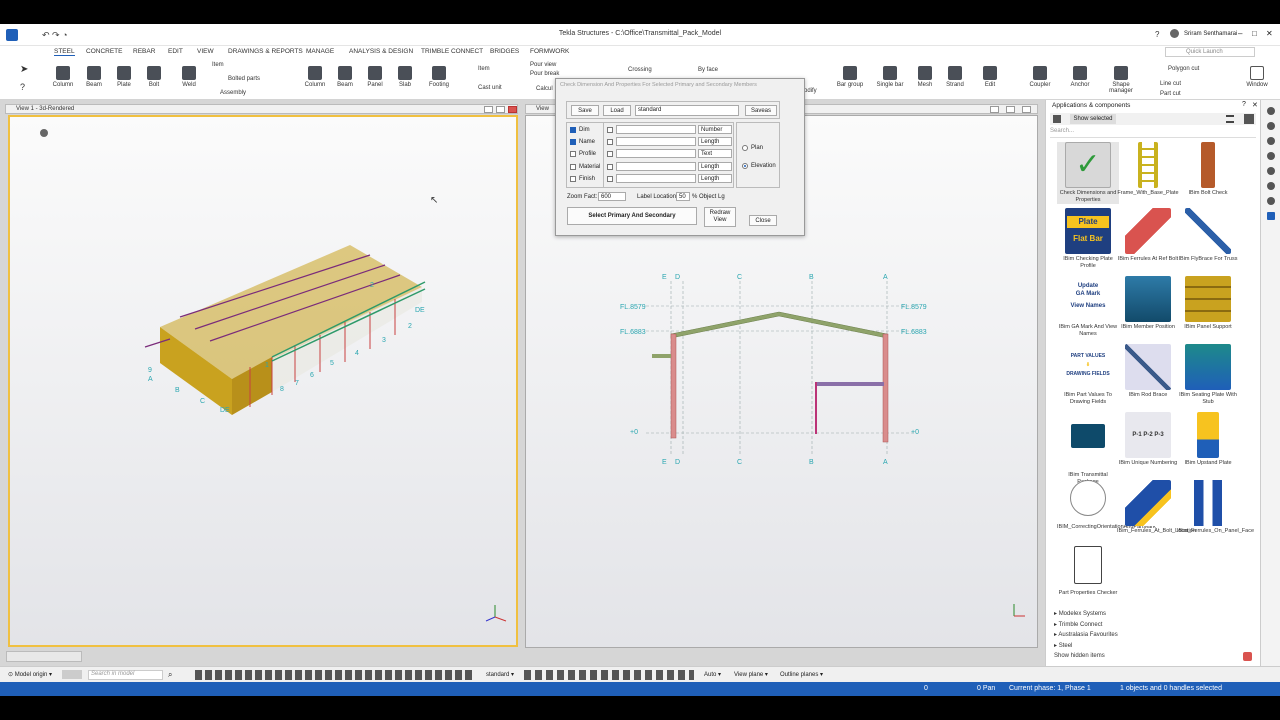 Image resolution: width=1280 pixels, height=720 pixels. I want to click on dim-checkbox, so click(573, 130).